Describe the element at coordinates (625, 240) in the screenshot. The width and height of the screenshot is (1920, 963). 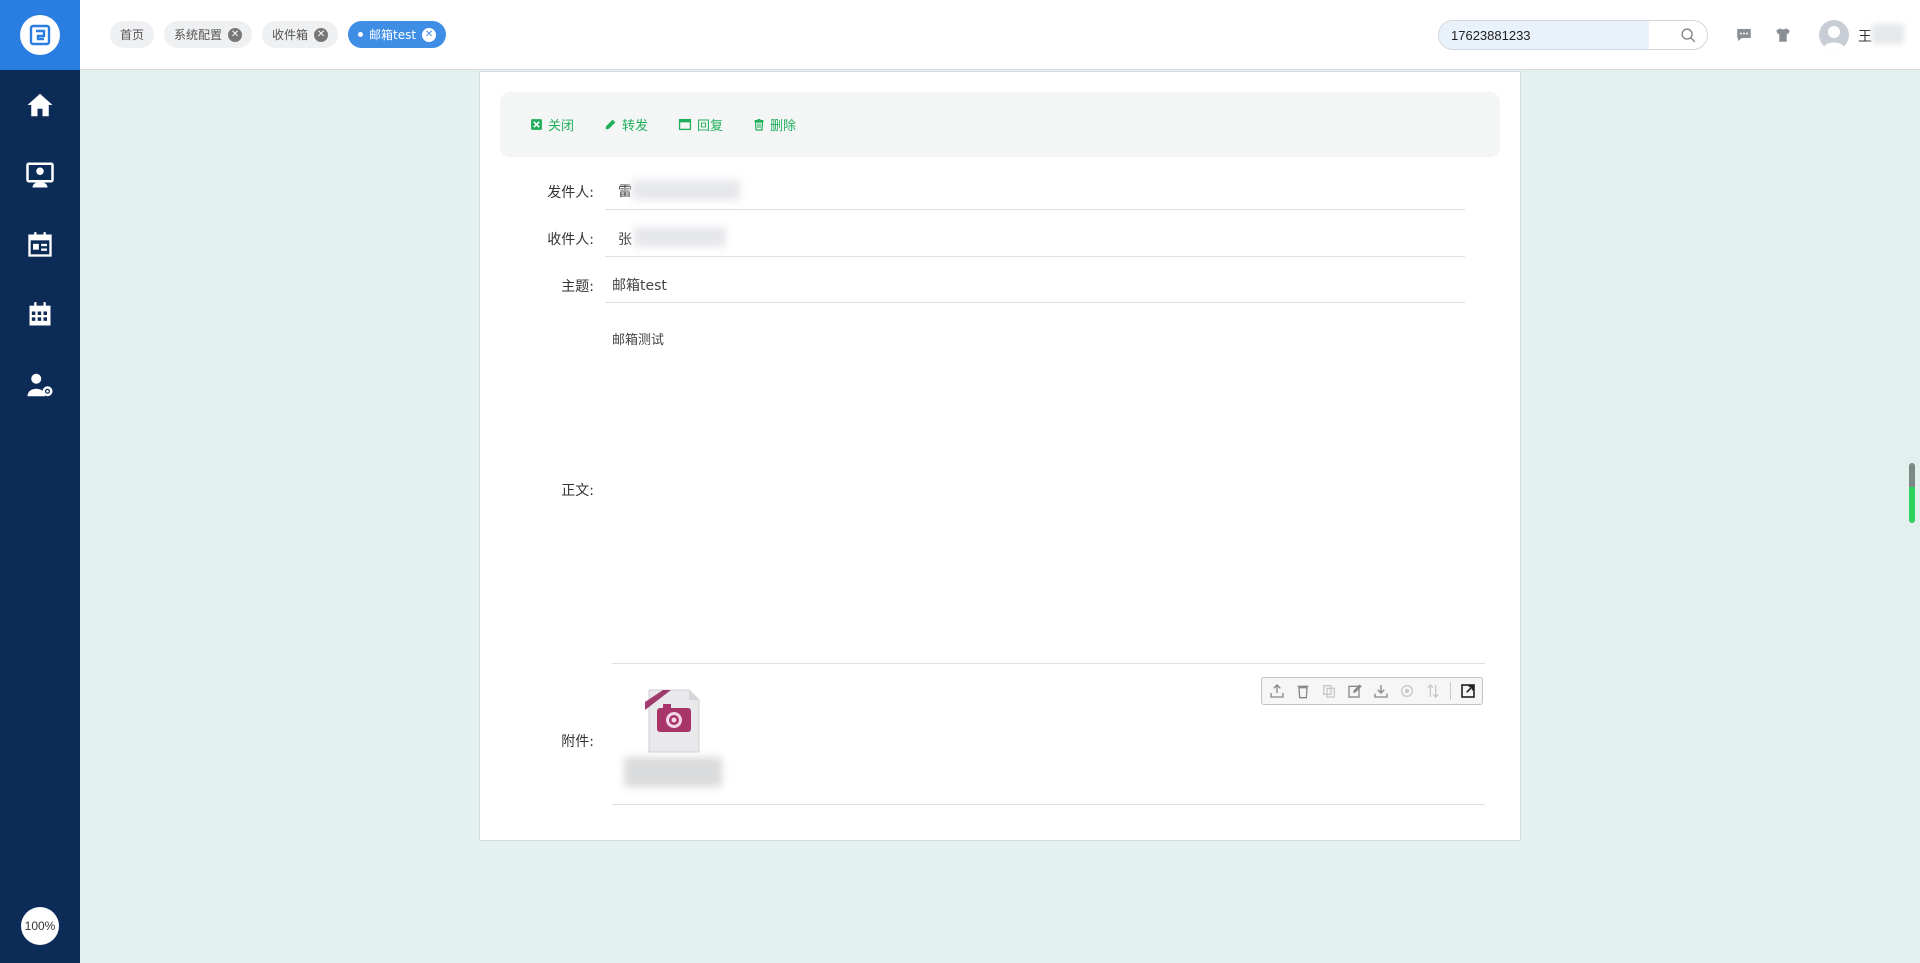
I see `recipient-value: 张` at that location.